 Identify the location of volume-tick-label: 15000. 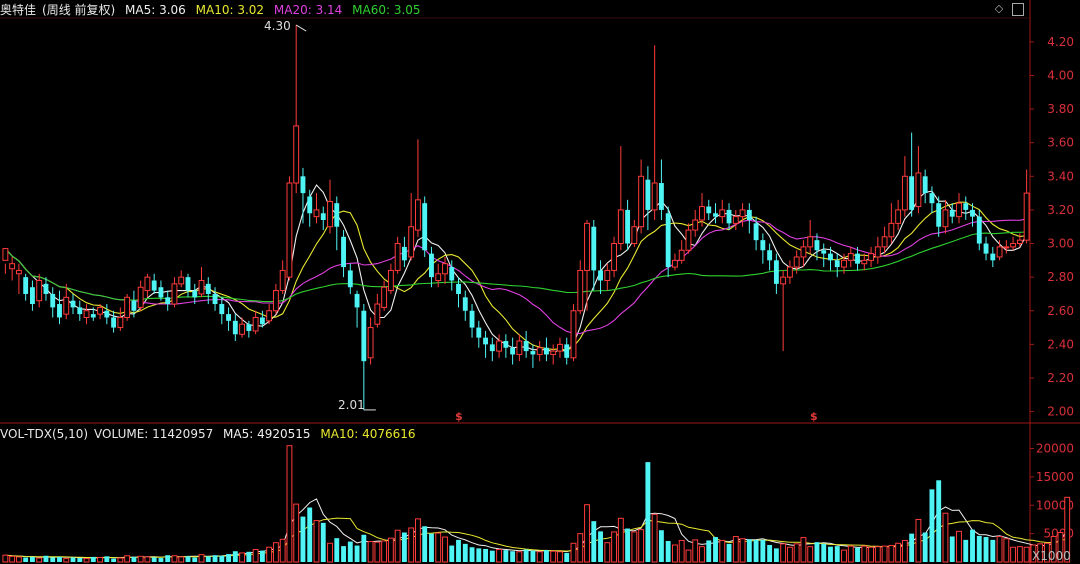
(1055, 477).